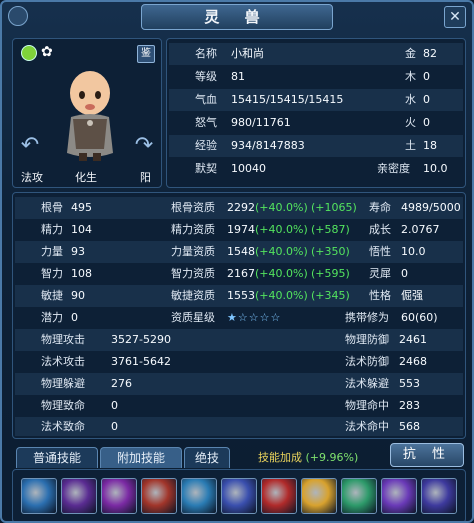 The image size is (474, 523). Describe the element at coordinates (193, 273) in the screenshot. I see `aptitude-key: 智力资质` at that location.